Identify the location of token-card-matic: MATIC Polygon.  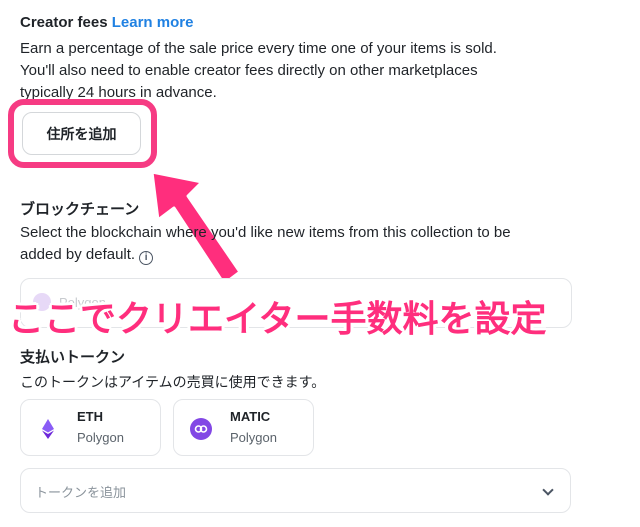
(243, 427).